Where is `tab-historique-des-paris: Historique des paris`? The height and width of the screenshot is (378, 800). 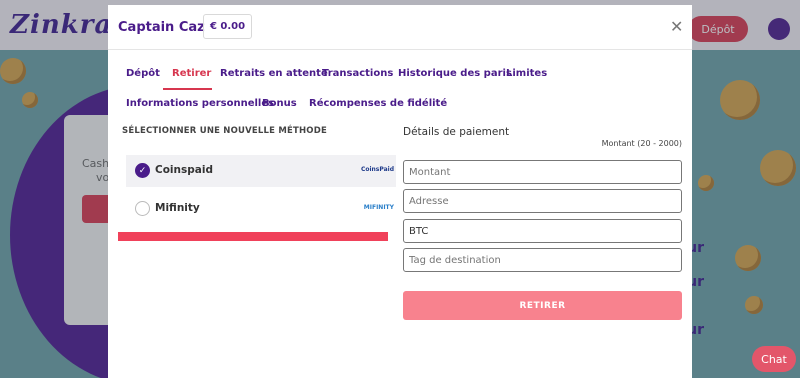 tab-historique-des-paris: Historique des paris is located at coordinates (455, 73).